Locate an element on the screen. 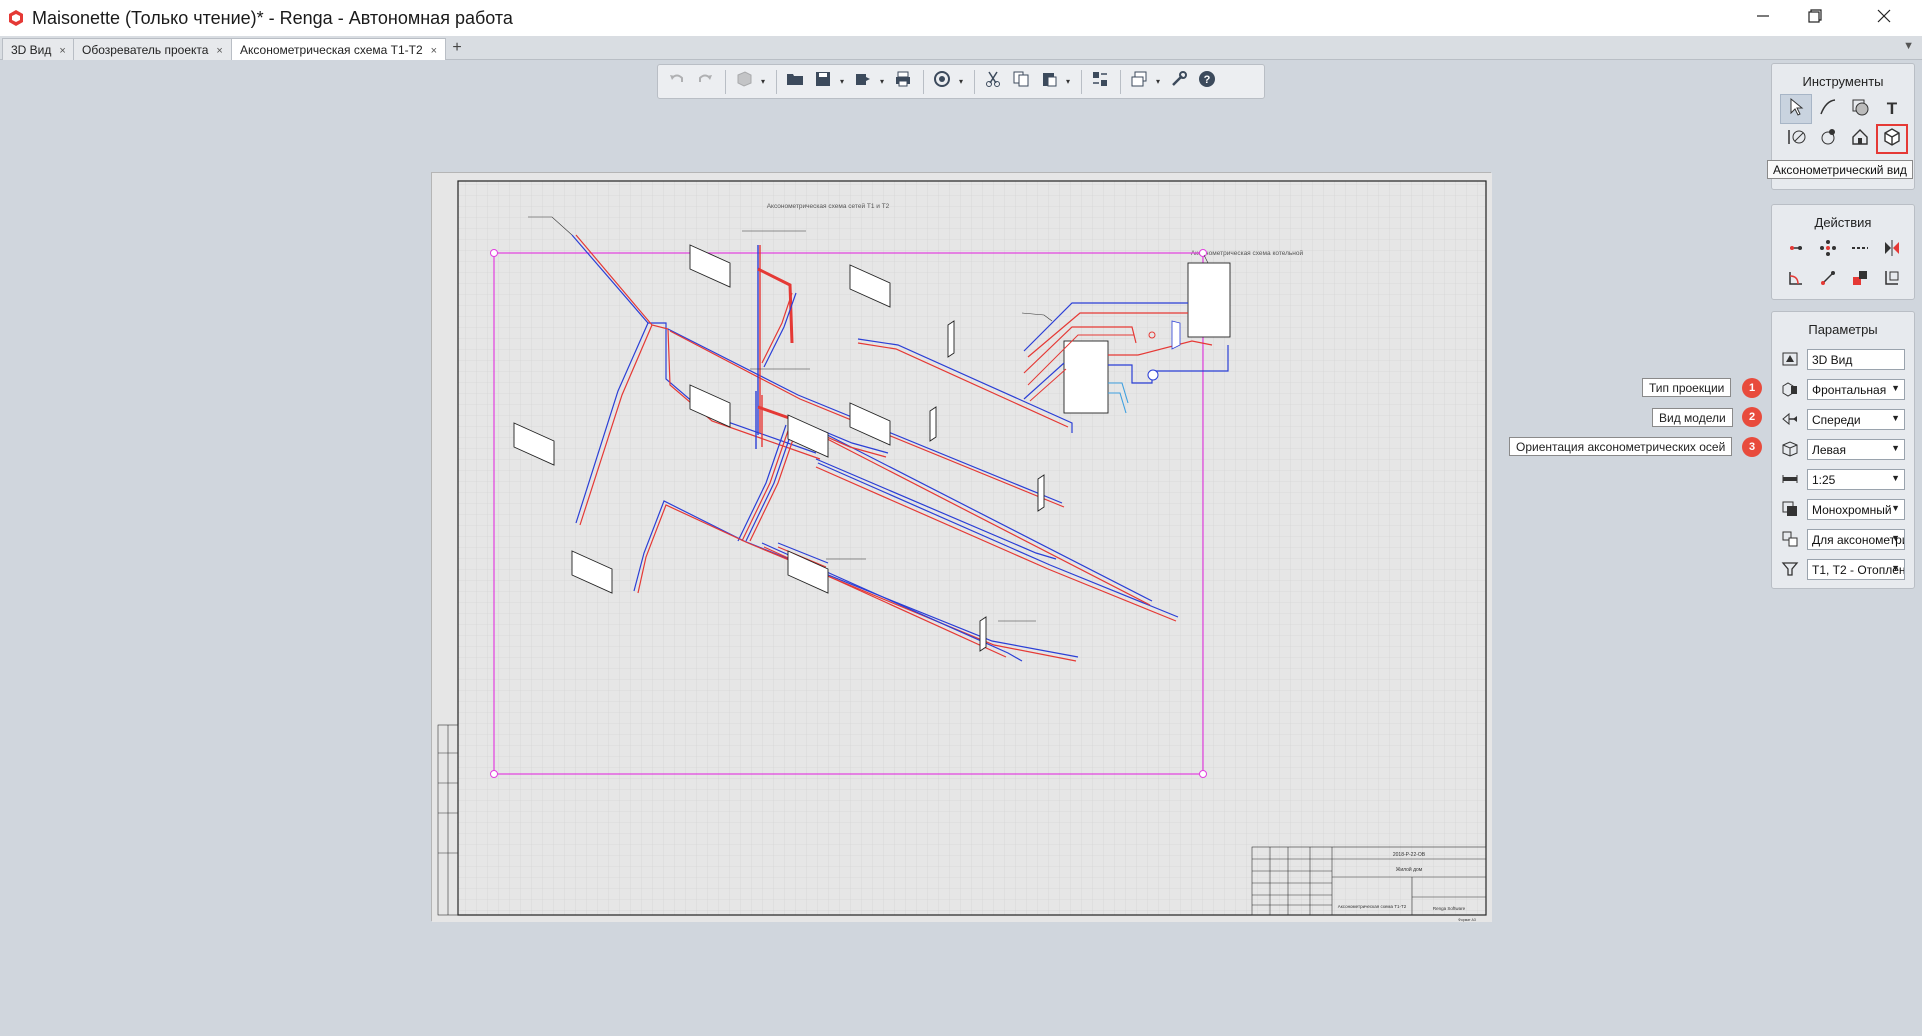 The height and width of the screenshot is (1036, 1922). undo-icon is located at coordinates (677, 81).